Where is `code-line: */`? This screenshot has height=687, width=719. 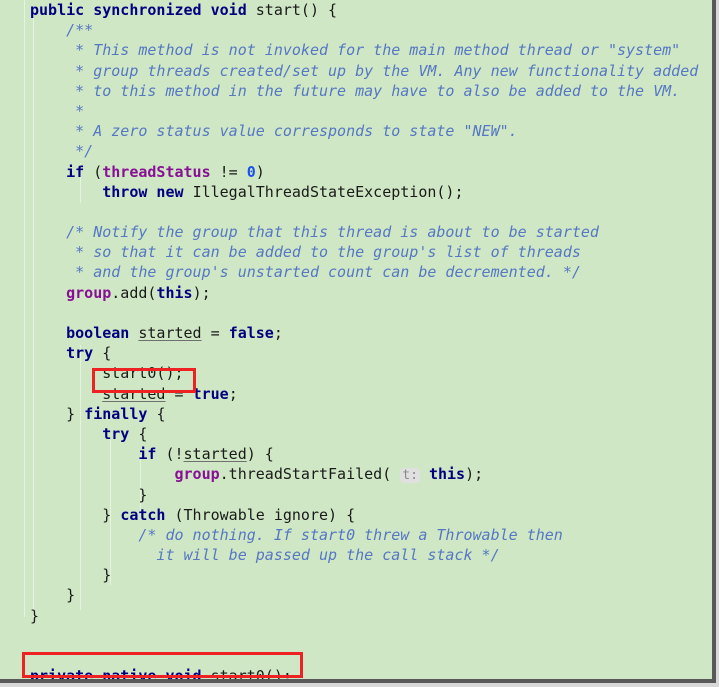 code-line: */ is located at coordinates (356, 151).